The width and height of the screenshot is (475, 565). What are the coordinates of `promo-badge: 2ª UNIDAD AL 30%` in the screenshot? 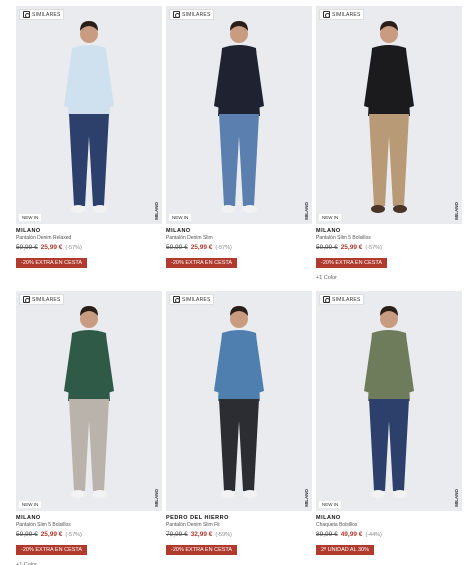 It's located at (345, 550).